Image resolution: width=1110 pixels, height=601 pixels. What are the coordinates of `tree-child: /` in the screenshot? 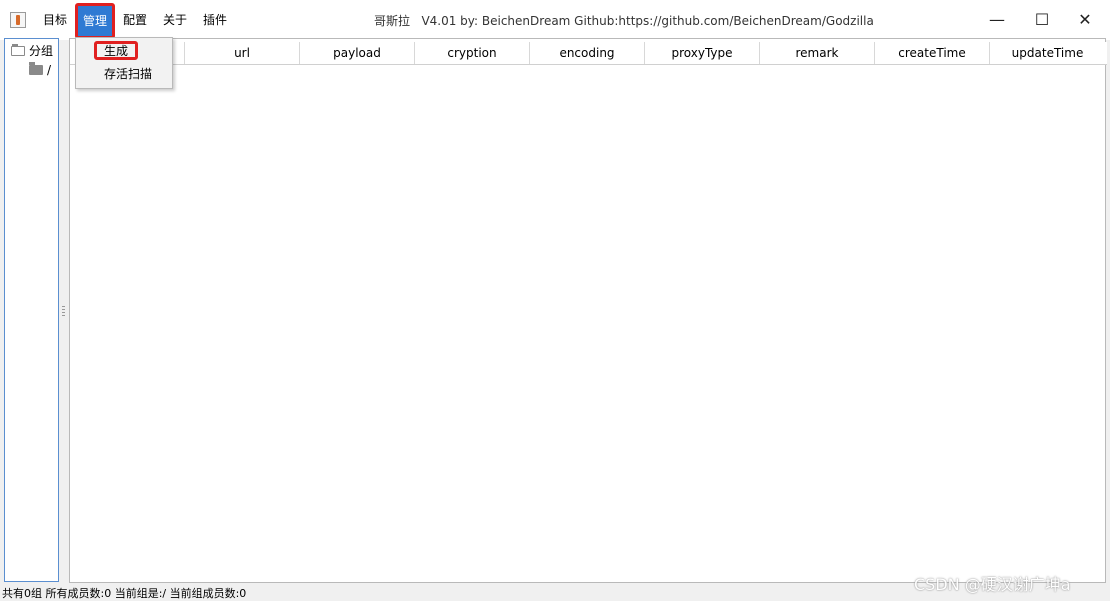 It's located at (40, 70).